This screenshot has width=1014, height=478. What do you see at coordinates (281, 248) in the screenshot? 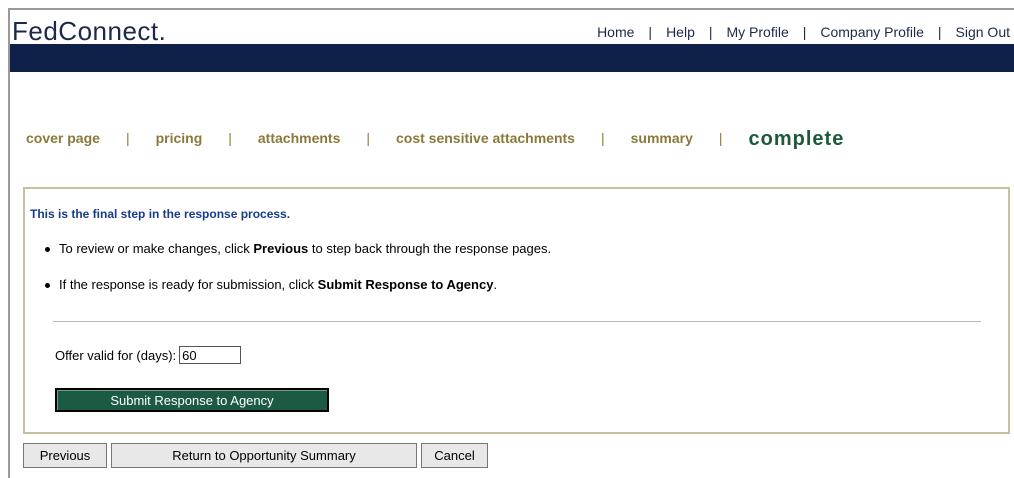
I see `instruction-bold: Previous` at bounding box center [281, 248].